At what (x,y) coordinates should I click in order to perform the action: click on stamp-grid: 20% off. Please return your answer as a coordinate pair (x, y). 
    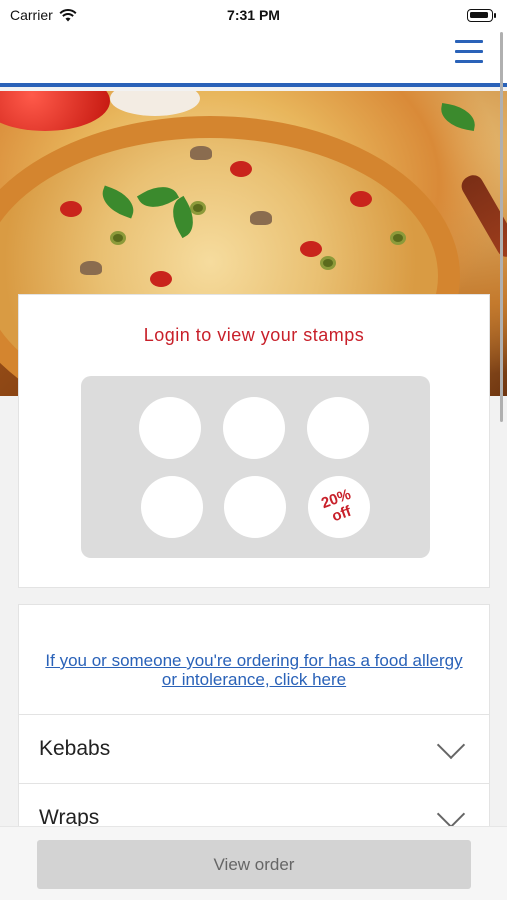
    Looking at the image, I should click on (255, 467).